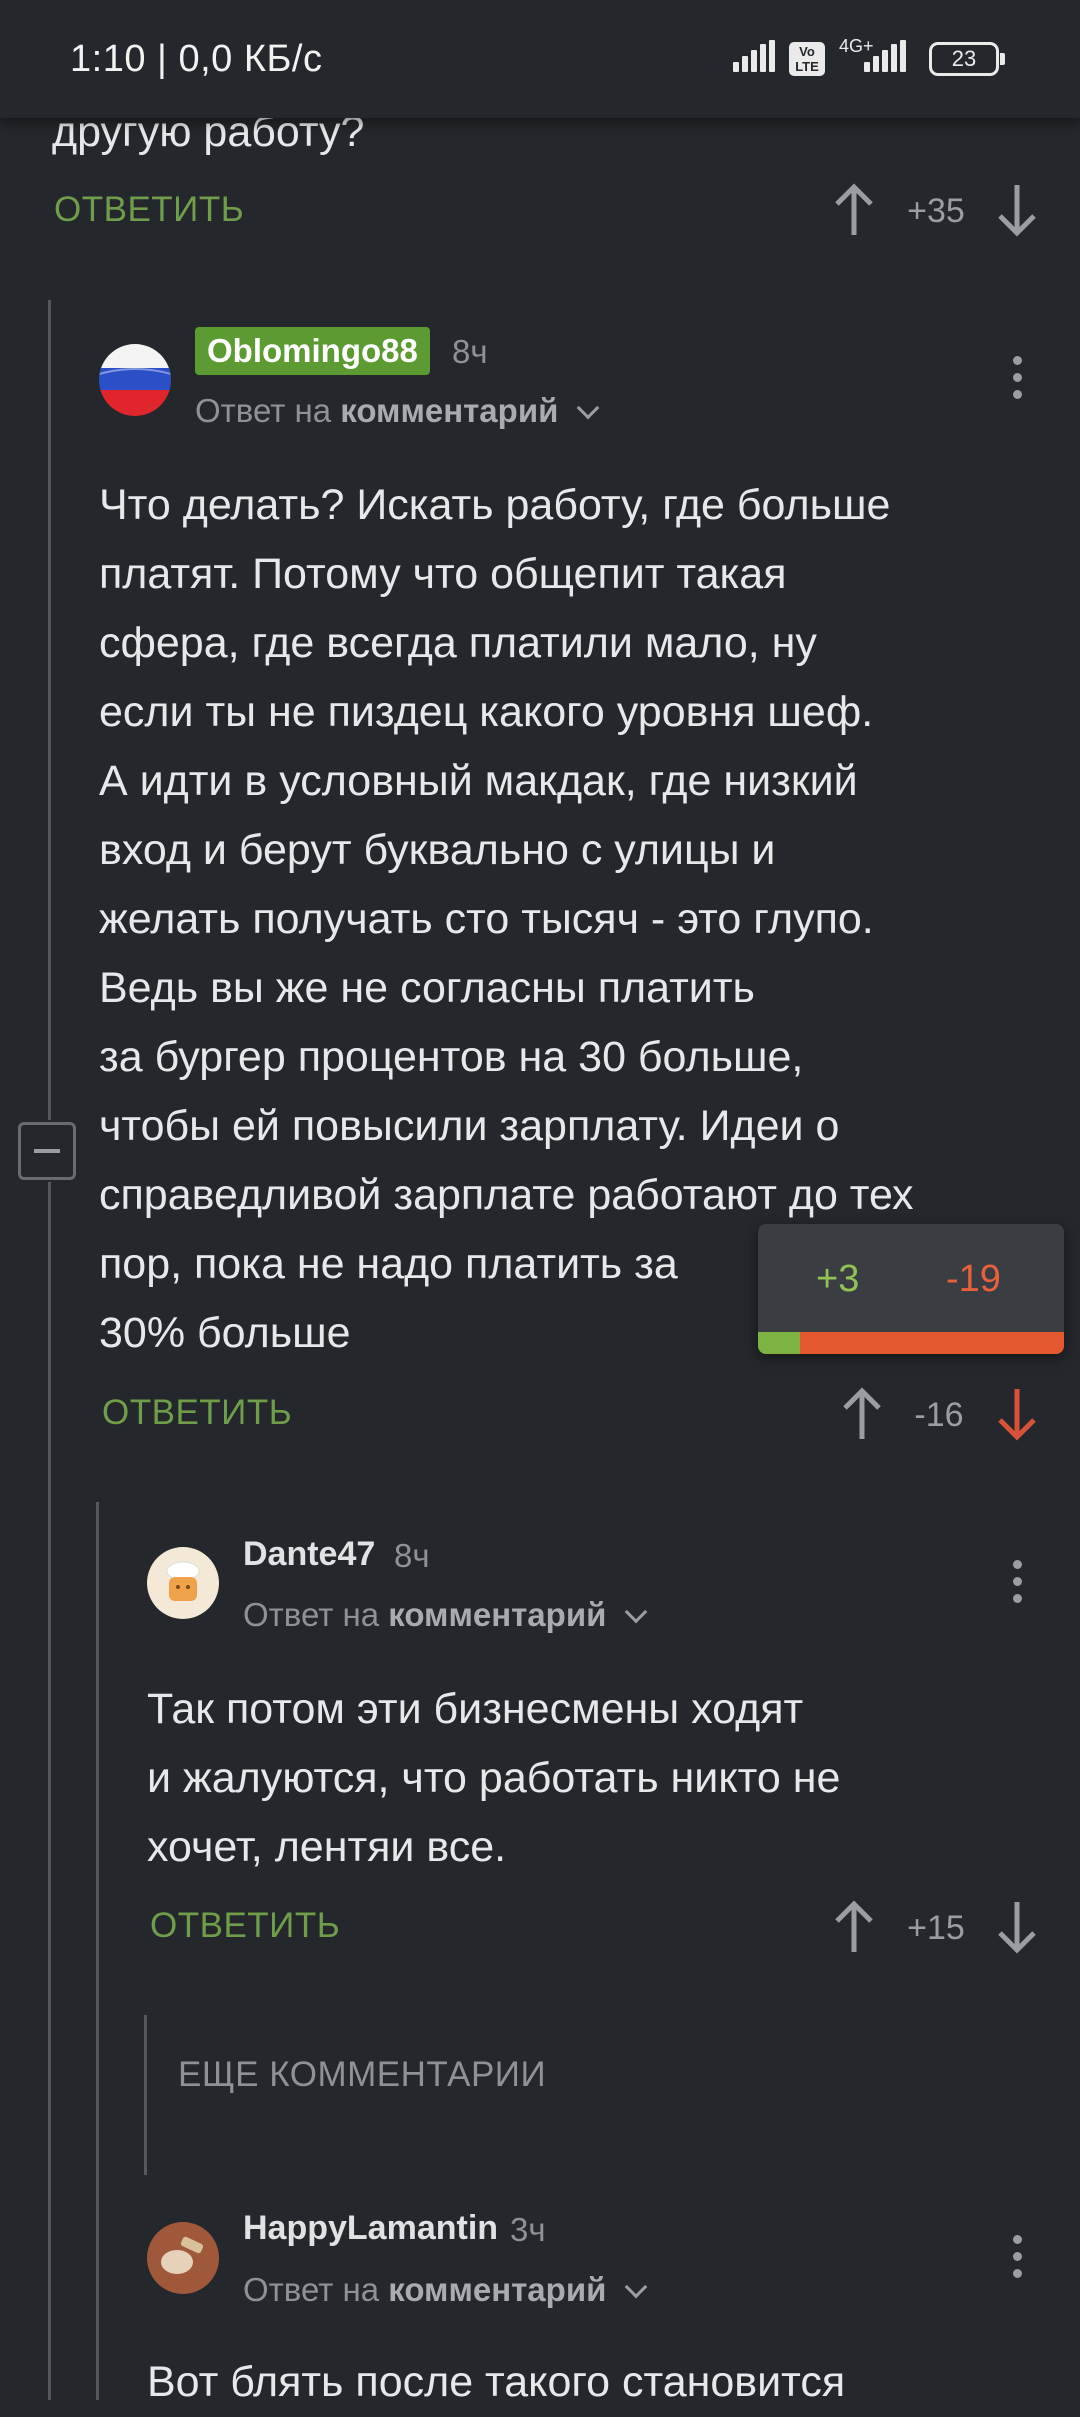  What do you see at coordinates (936, 1928) in the screenshot?
I see `rating: +15` at bounding box center [936, 1928].